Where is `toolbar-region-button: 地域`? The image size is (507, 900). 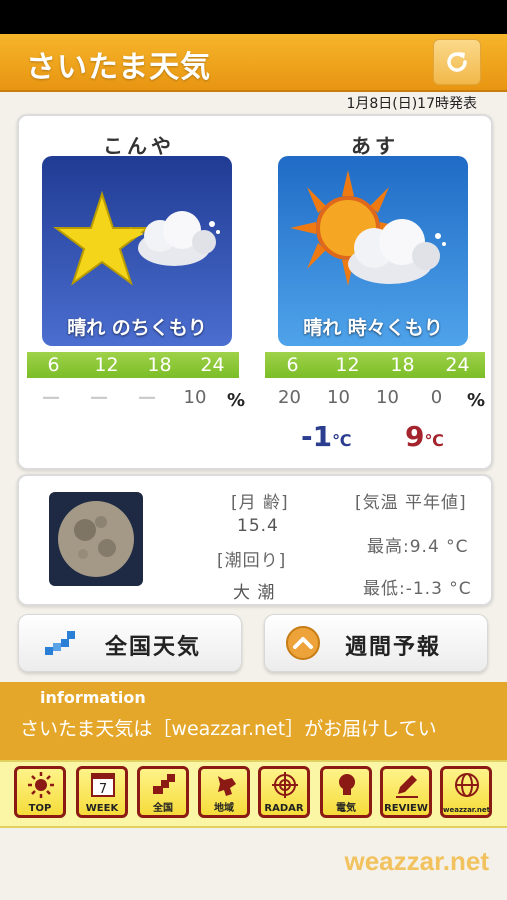 toolbar-region-button: 地域 is located at coordinates (224, 792).